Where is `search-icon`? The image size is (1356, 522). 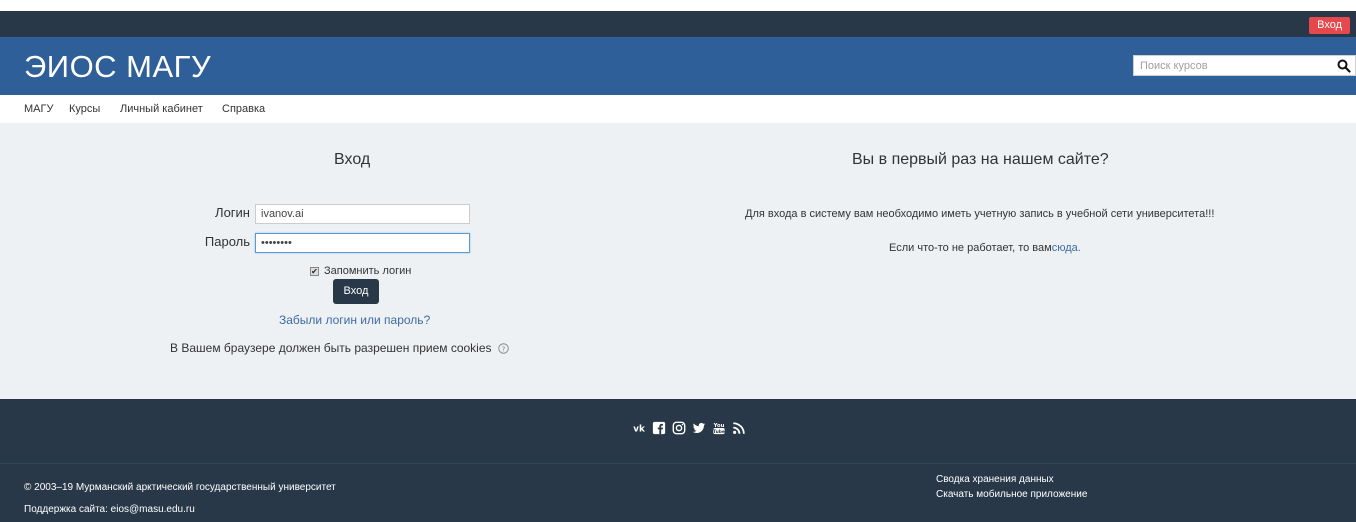
search-icon is located at coordinates (1344, 66).